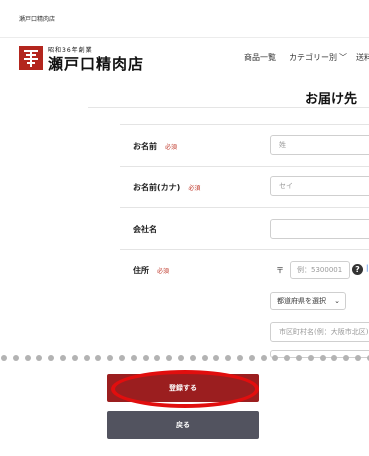  I want to click on name-label-text: お名前, so click(145, 146).